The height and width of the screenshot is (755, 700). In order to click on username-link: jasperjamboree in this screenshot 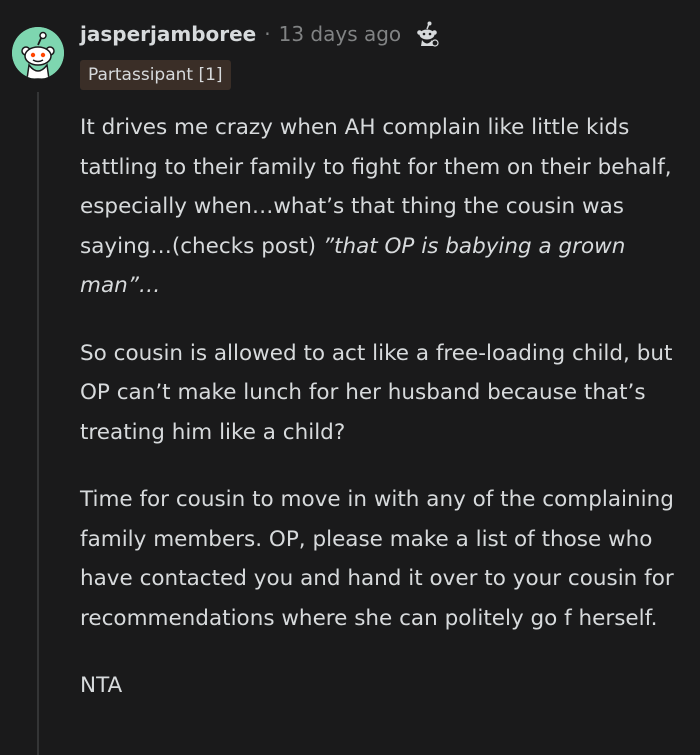, I will do `click(168, 34)`.